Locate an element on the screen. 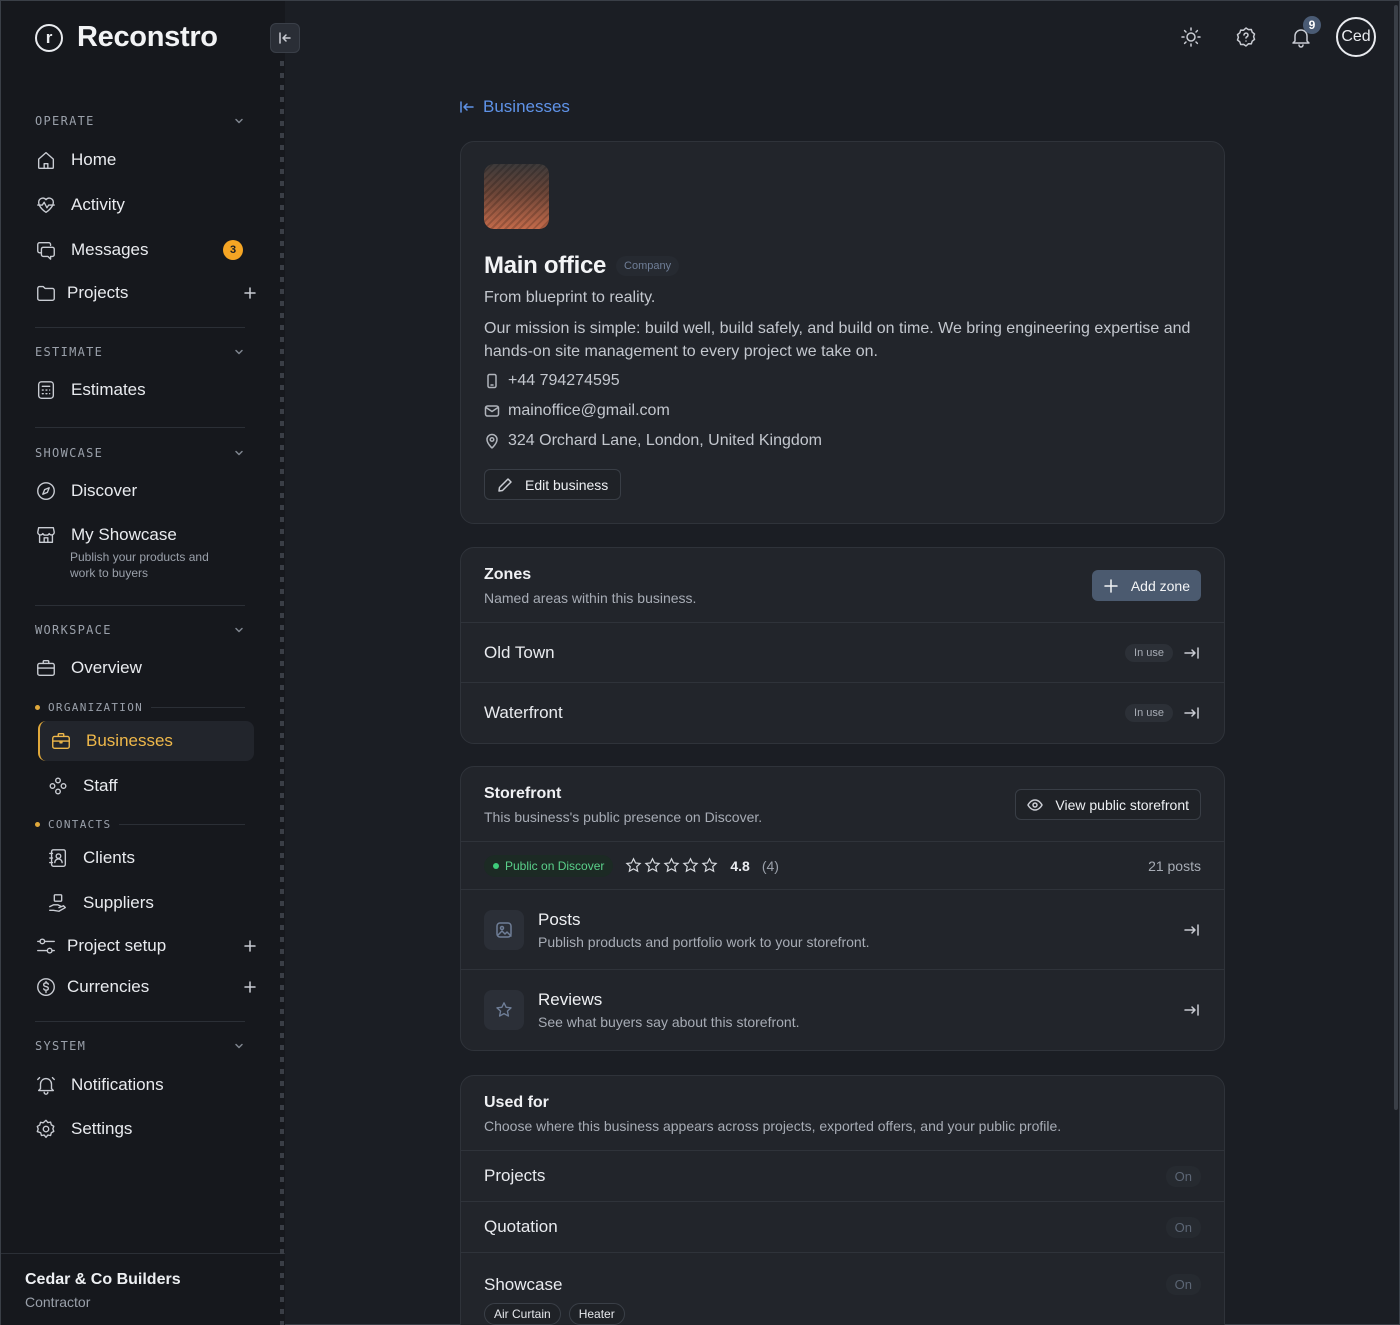 Image resolution: width=1400 pixels, height=1325 pixels. pencil-icon is located at coordinates (505, 484).